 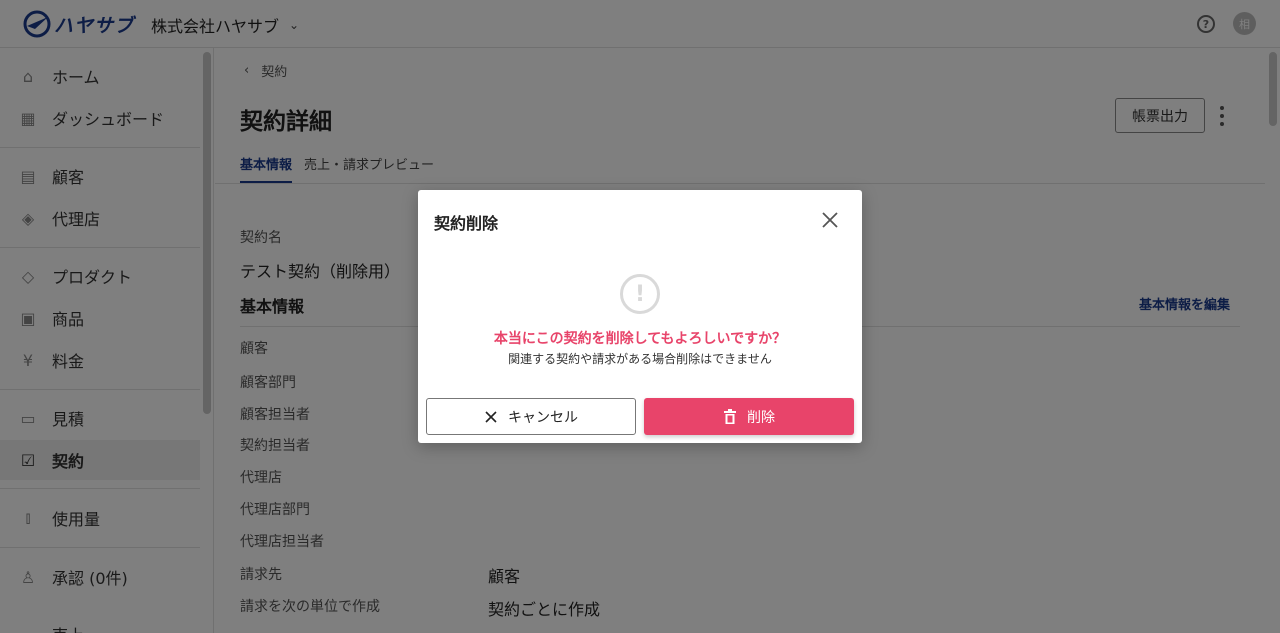 What do you see at coordinates (543, 416) in the screenshot?
I see `cancel-label: キャンセル` at bounding box center [543, 416].